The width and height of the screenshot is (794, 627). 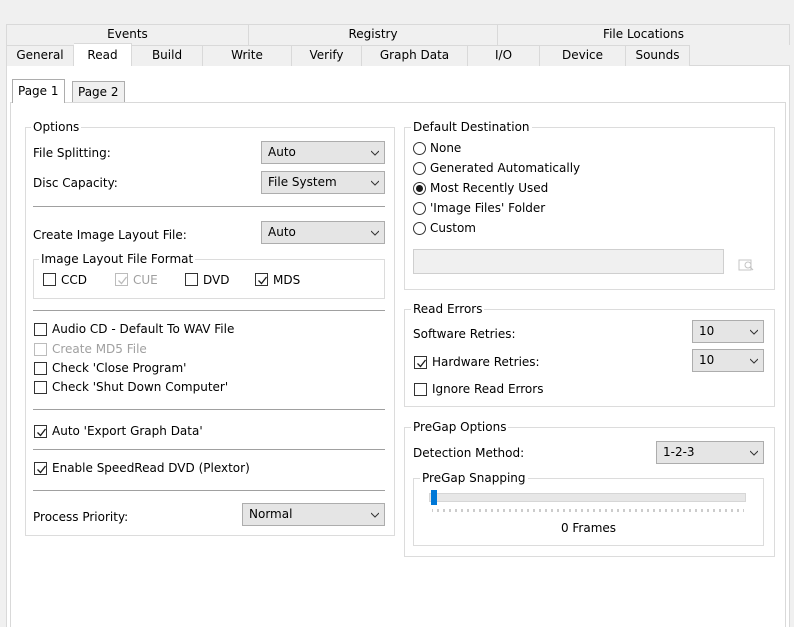 What do you see at coordinates (728, 360) in the screenshot?
I see `hardware-retries-select: 10` at bounding box center [728, 360].